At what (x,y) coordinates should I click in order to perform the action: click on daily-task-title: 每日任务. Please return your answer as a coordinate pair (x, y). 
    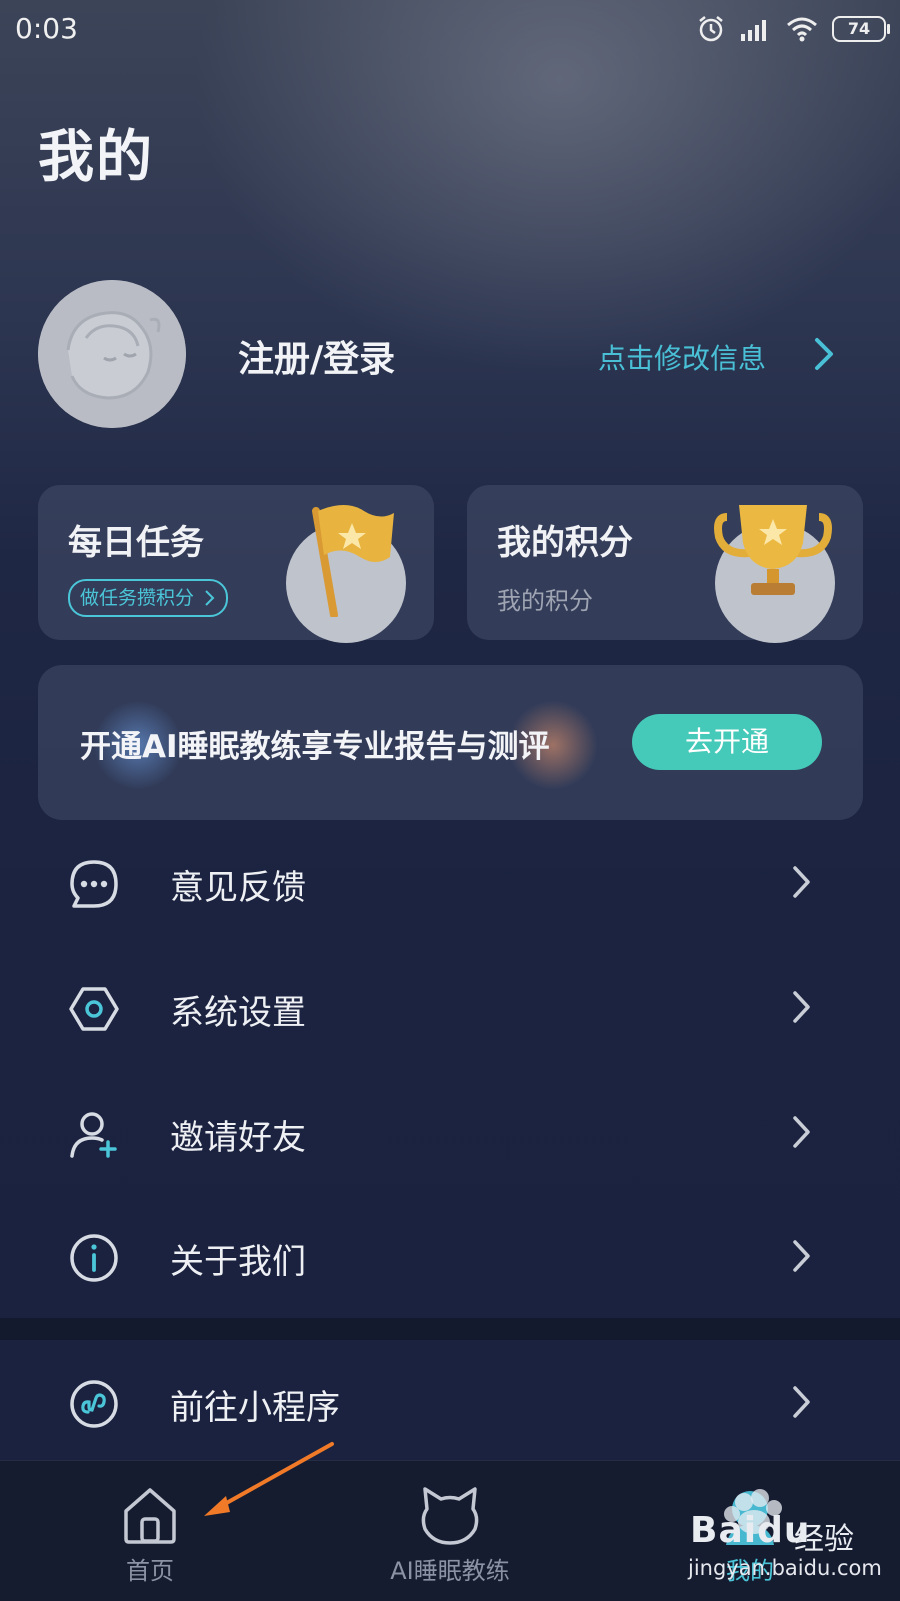
    Looking at the image, I should click on (136, 543).